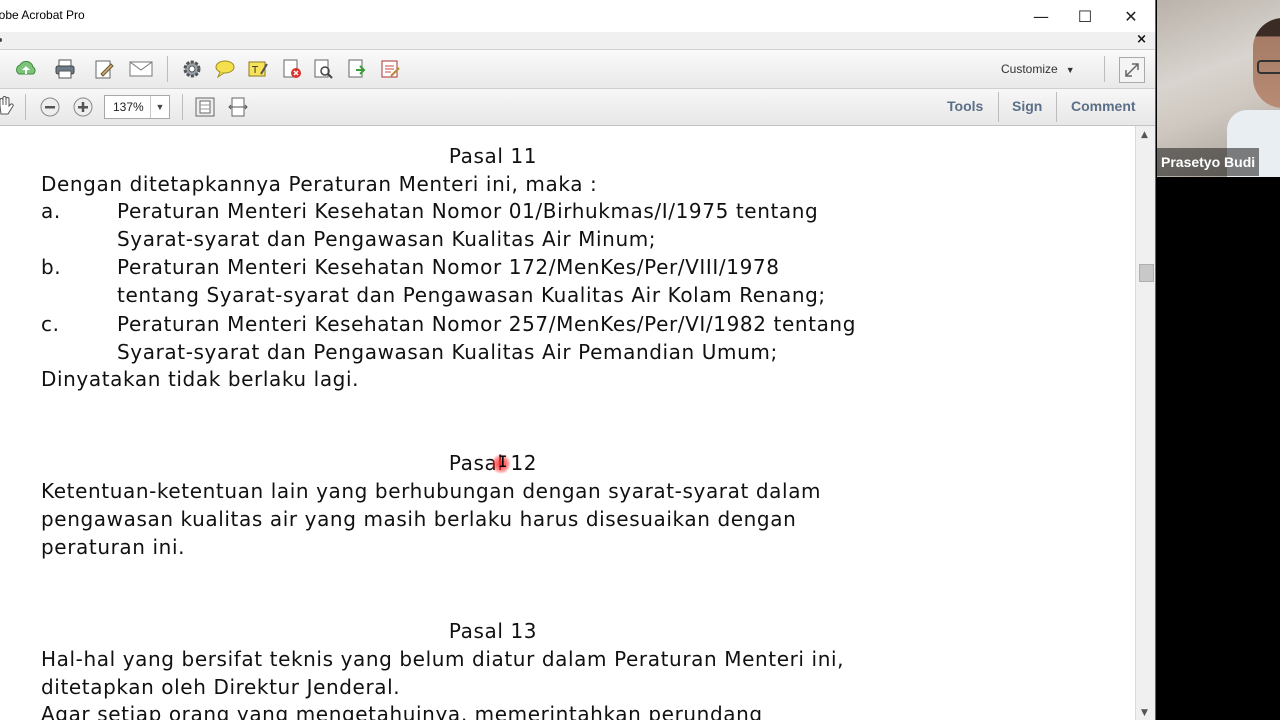 The height and width of the screenshot is (720, 1280). Describe the element at coordinates (577, 16) in the screenshot. I see `title-bar: lobe Acrobat Pro — ☐ ✕` at that location.